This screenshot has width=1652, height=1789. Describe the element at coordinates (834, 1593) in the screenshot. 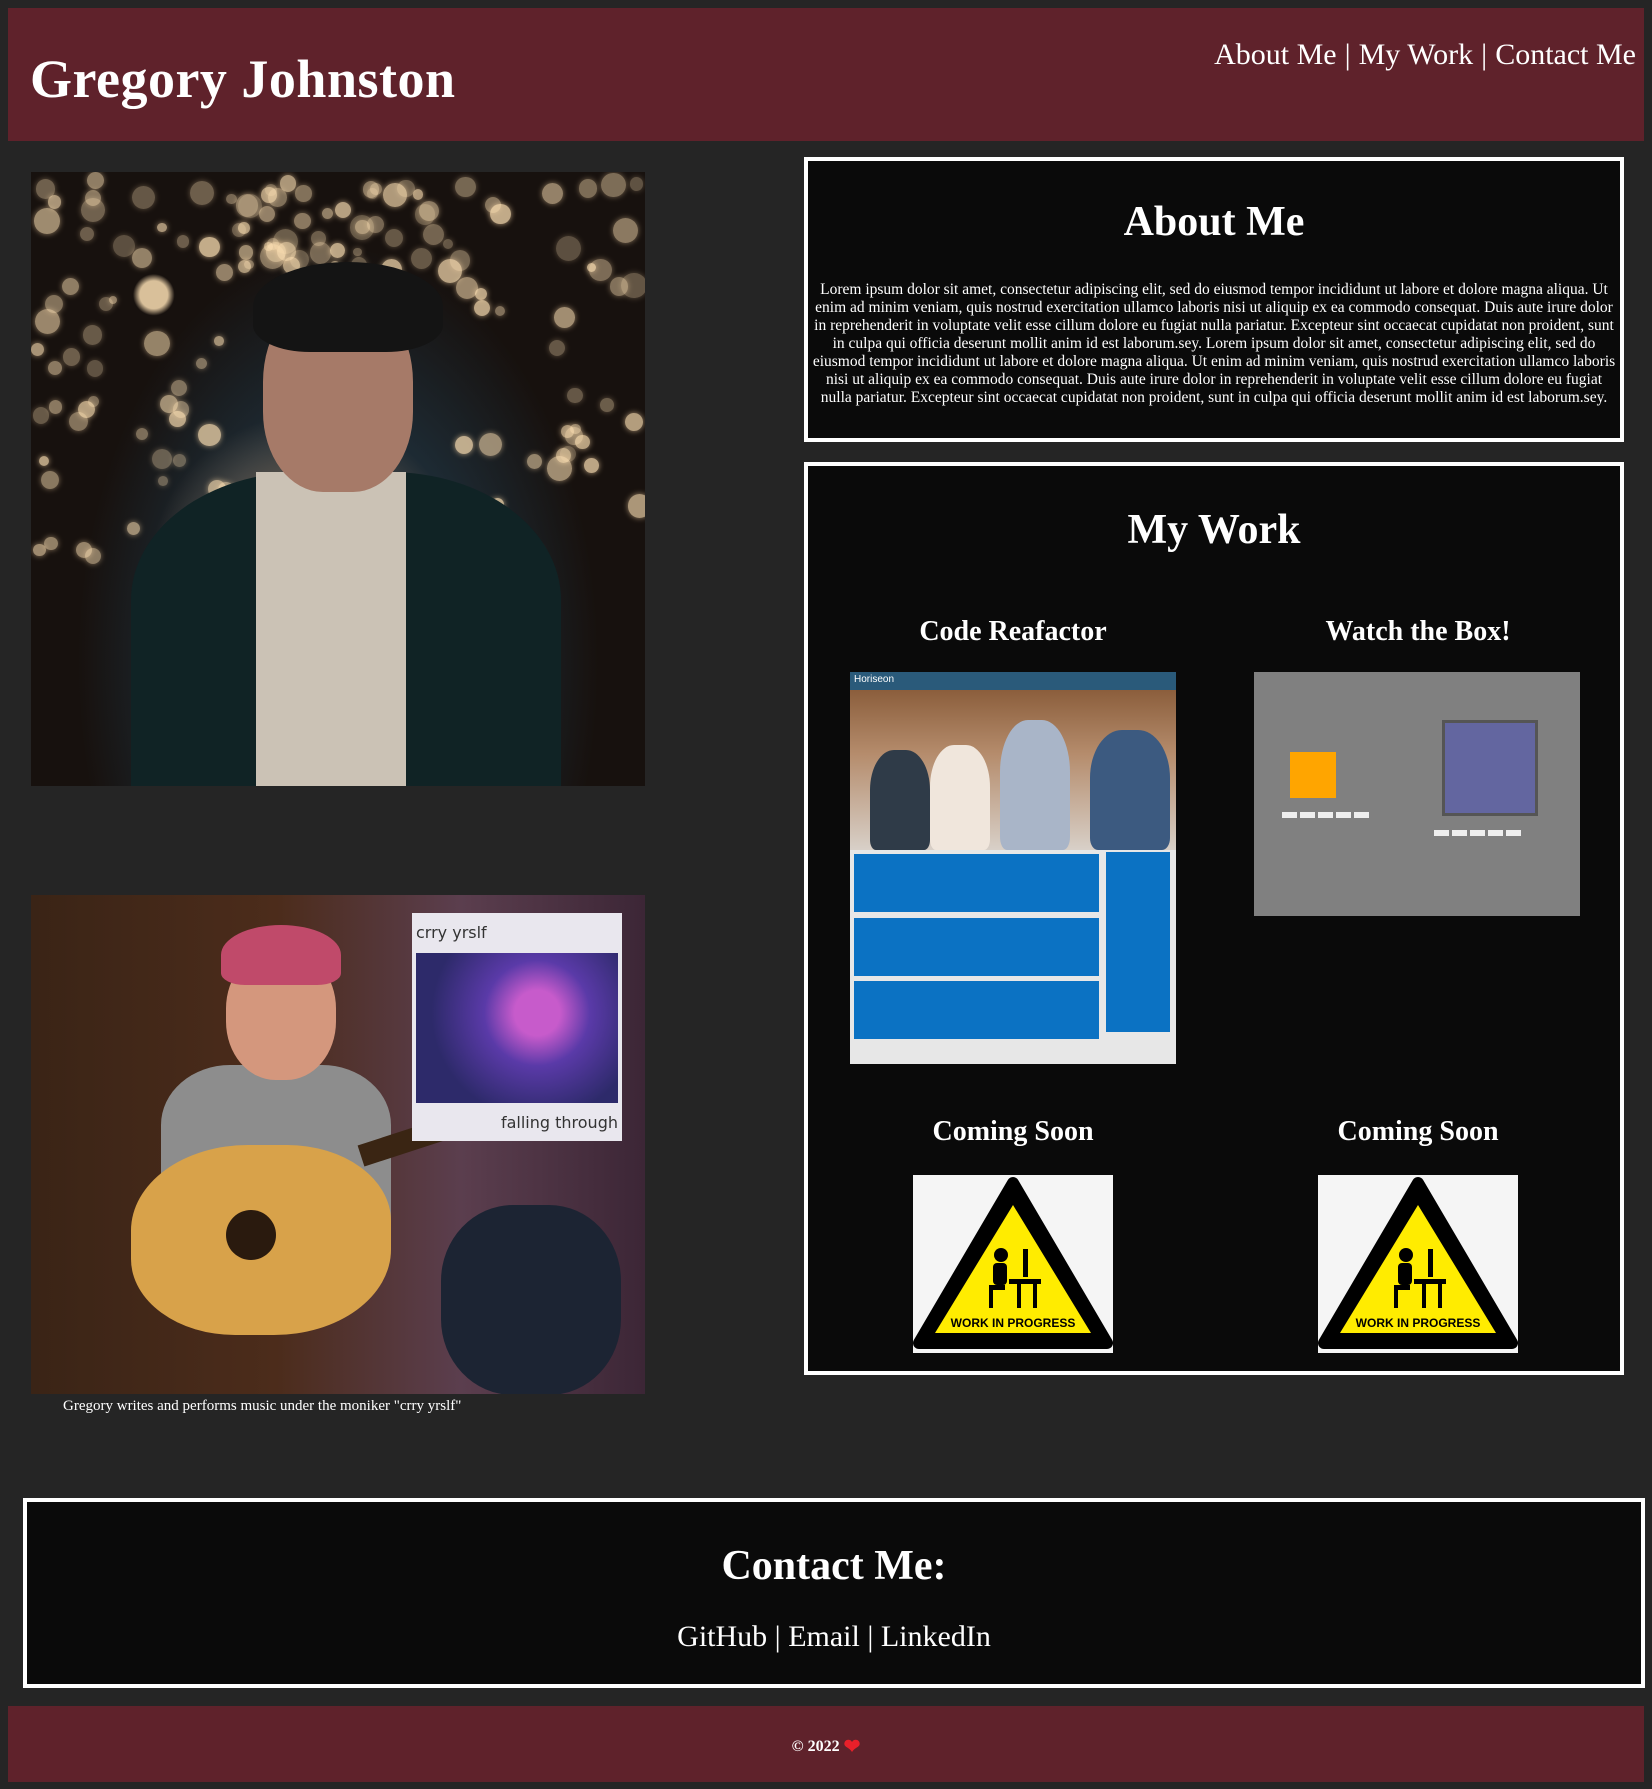

I see `contact-section: Contact Me: GitHub | Email | LinkedIn` at that location.